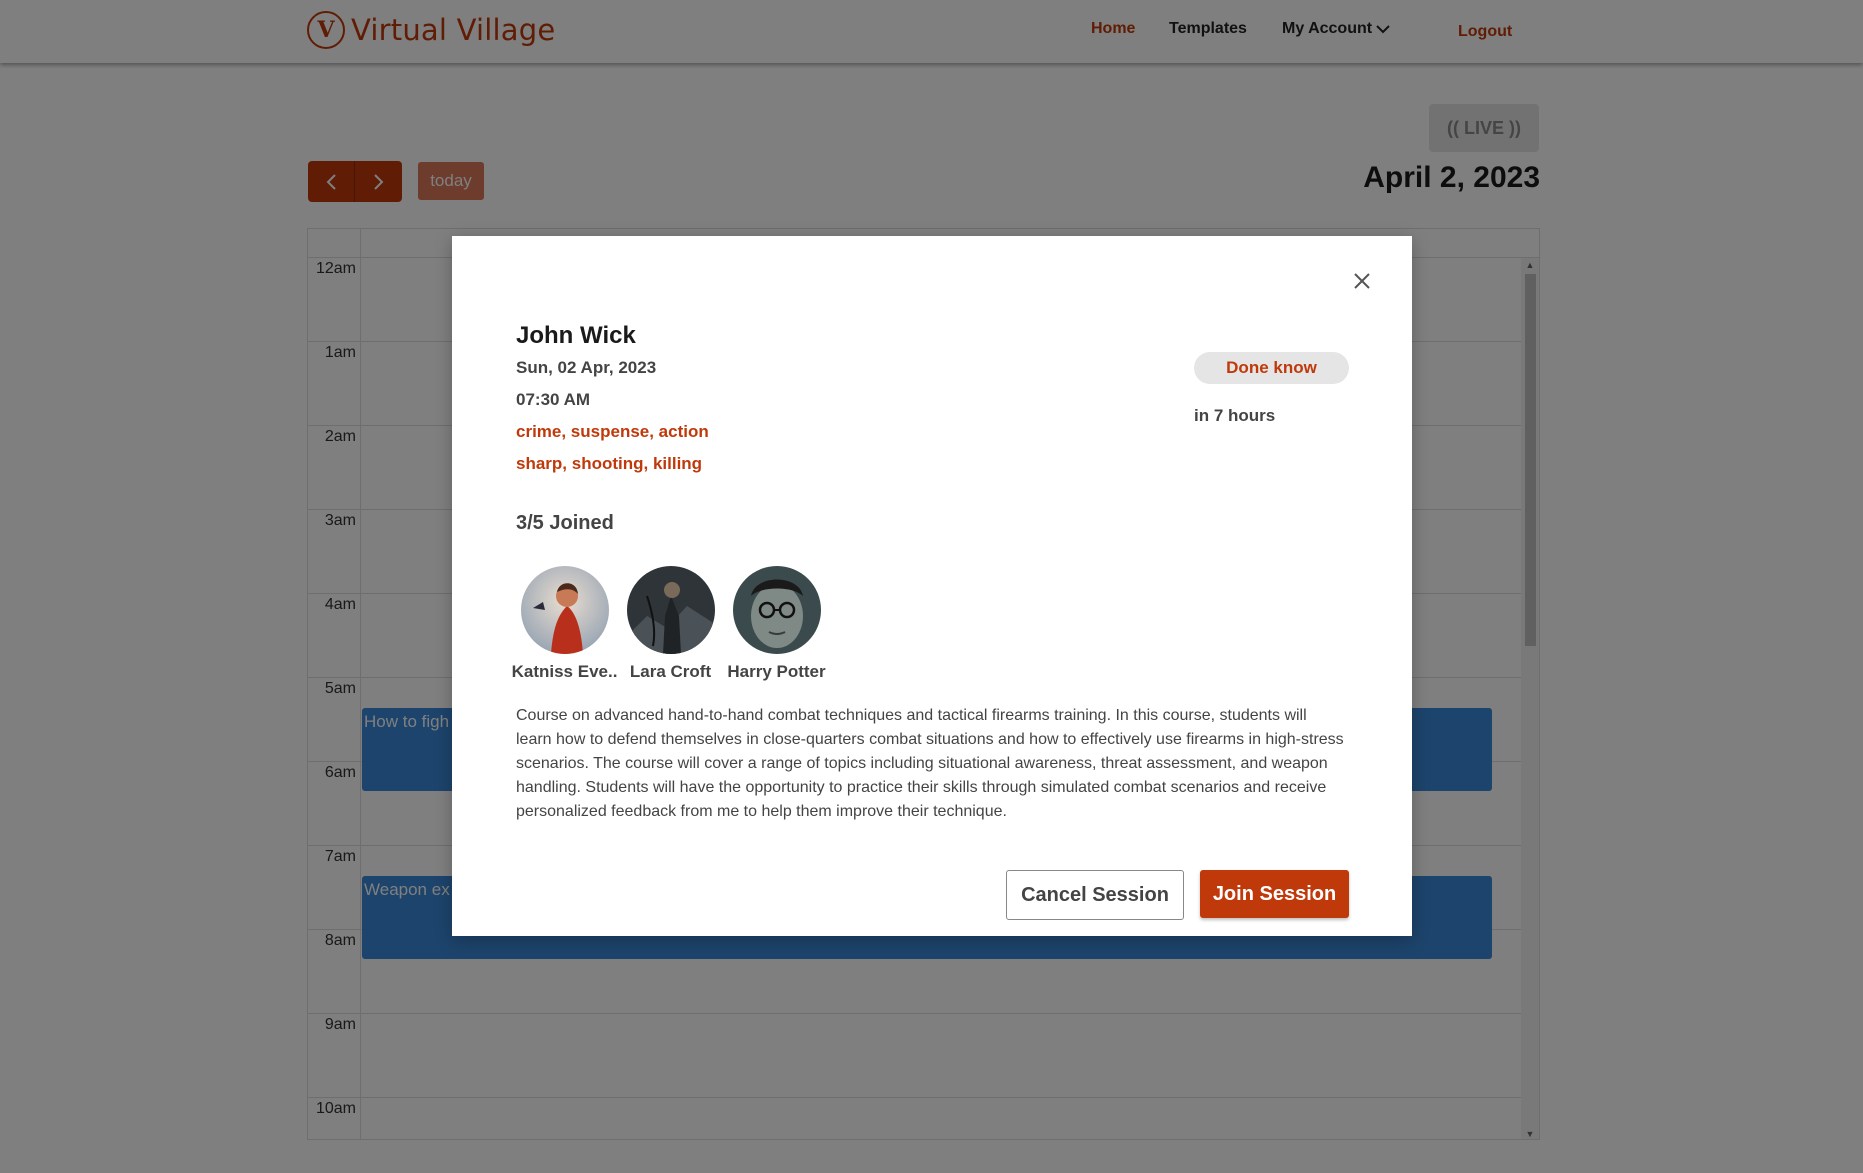 The image size is (1863, 1173). I want to click on joined-count: 3/5 Joined, so click(565, 523).